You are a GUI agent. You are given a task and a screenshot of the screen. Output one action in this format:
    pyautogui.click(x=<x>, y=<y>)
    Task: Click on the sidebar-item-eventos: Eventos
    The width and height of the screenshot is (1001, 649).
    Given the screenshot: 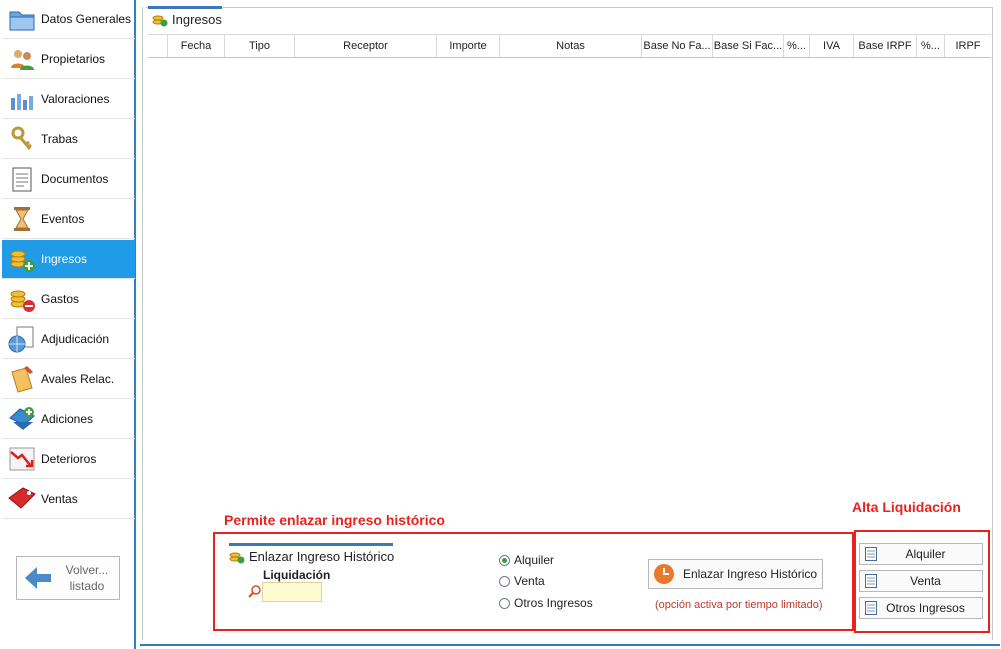 What is the action you would take?
    pyautogui.click(x=68, y=219)
    